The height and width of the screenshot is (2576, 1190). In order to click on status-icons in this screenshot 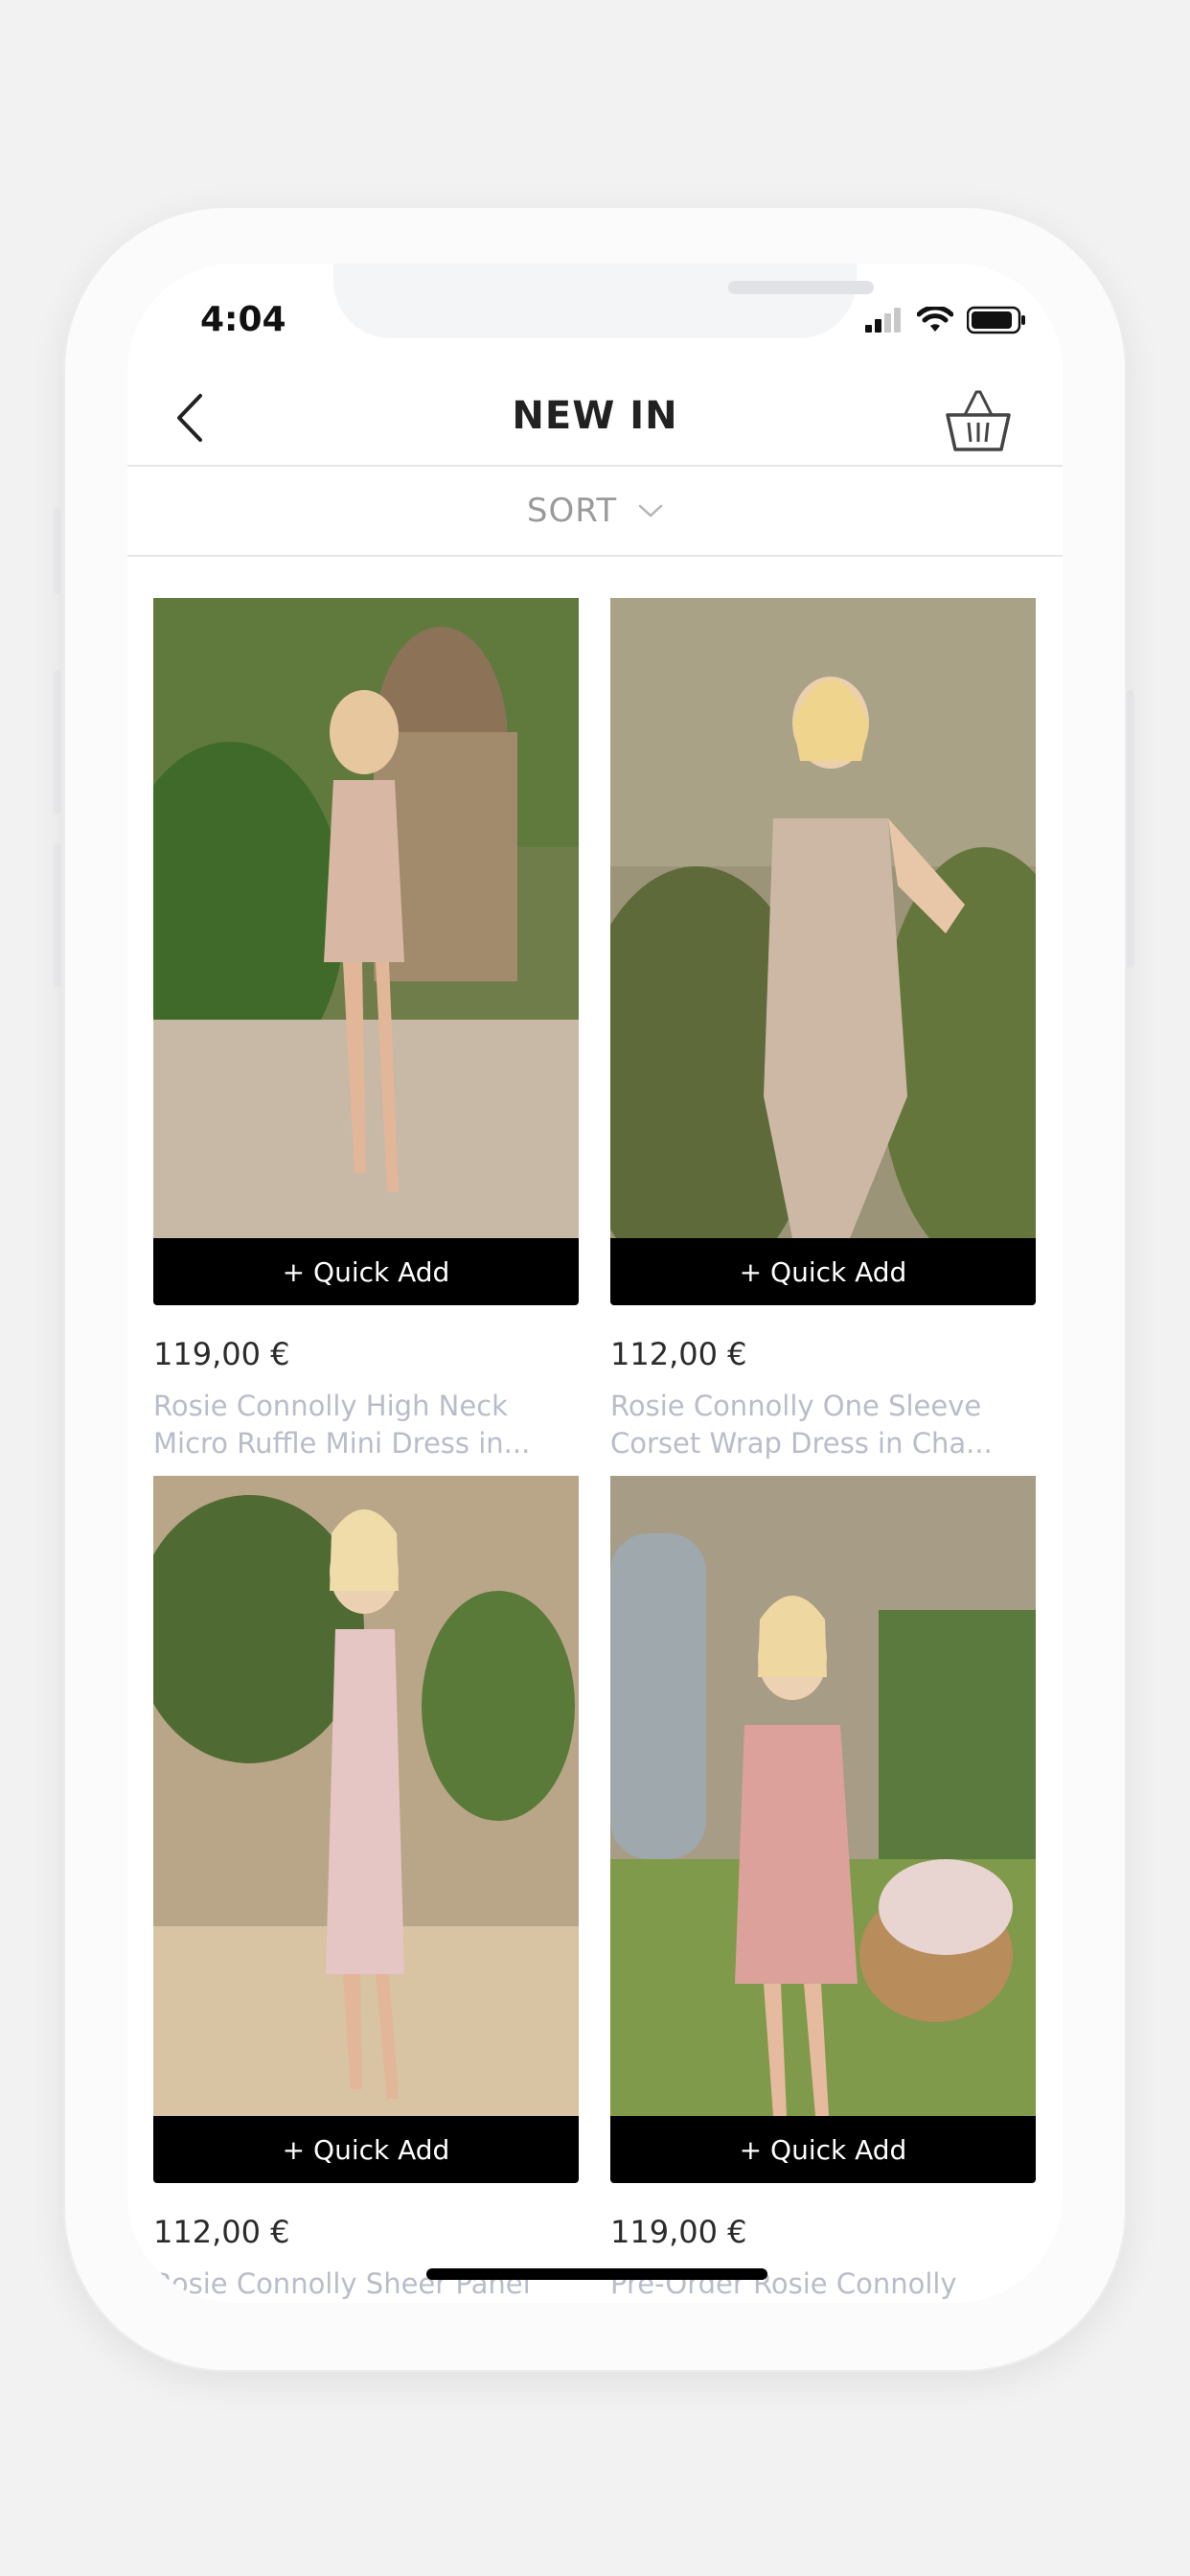, I will do `click(946, 320)`.